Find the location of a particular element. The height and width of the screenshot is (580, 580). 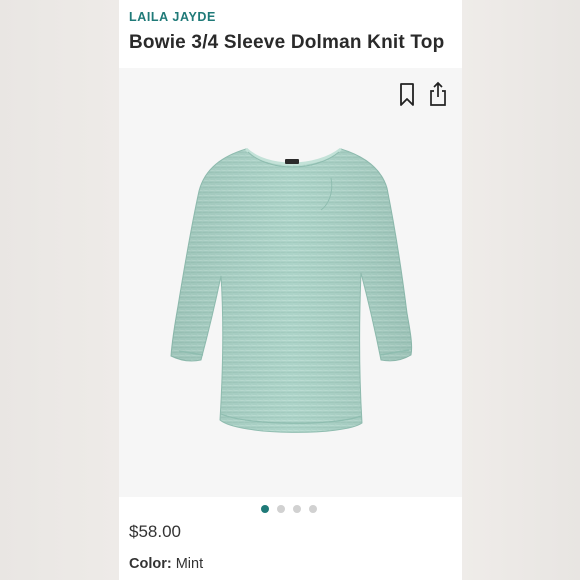

garment-label is located at coordinates (292, 161).